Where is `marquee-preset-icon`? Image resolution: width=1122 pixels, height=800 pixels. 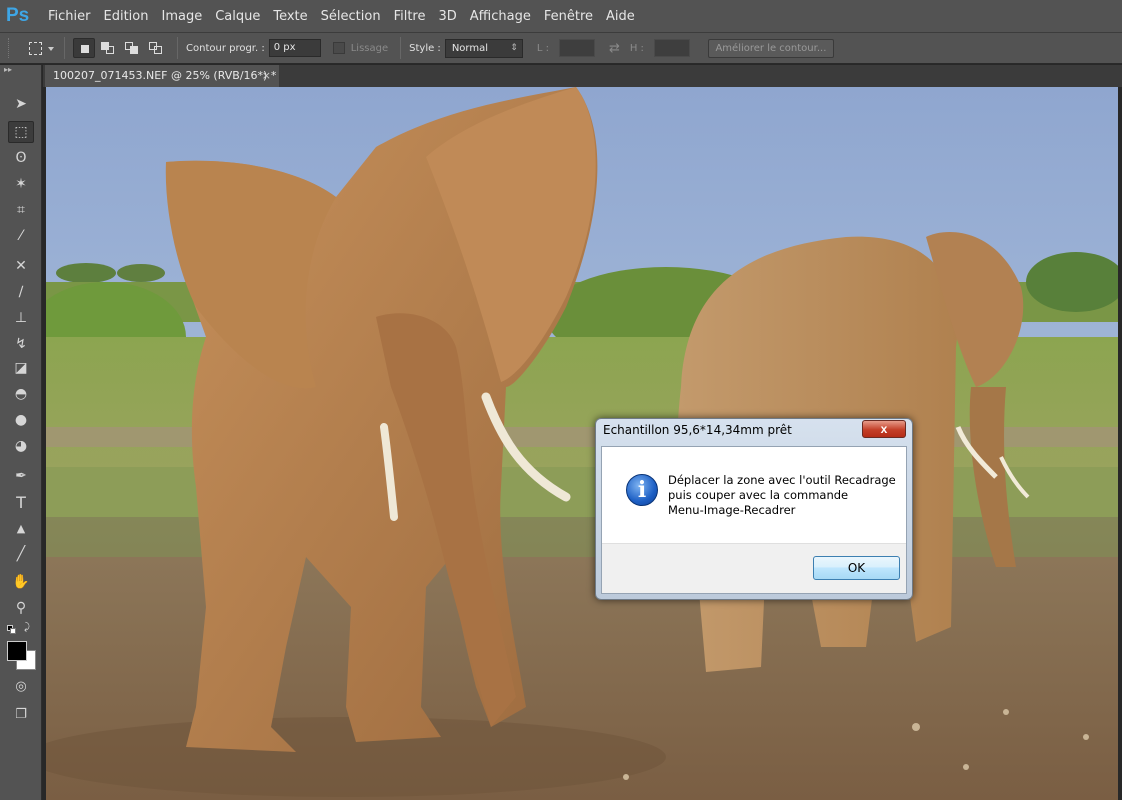 marquee-preset-icon is located at coordinates (35, 48).